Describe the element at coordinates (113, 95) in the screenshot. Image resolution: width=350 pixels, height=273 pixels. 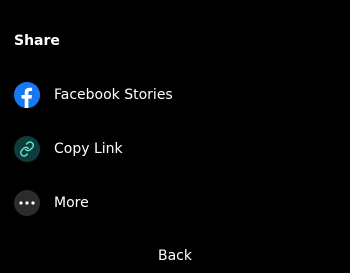
I see `share-option-label: Facebook Stories` at that location.